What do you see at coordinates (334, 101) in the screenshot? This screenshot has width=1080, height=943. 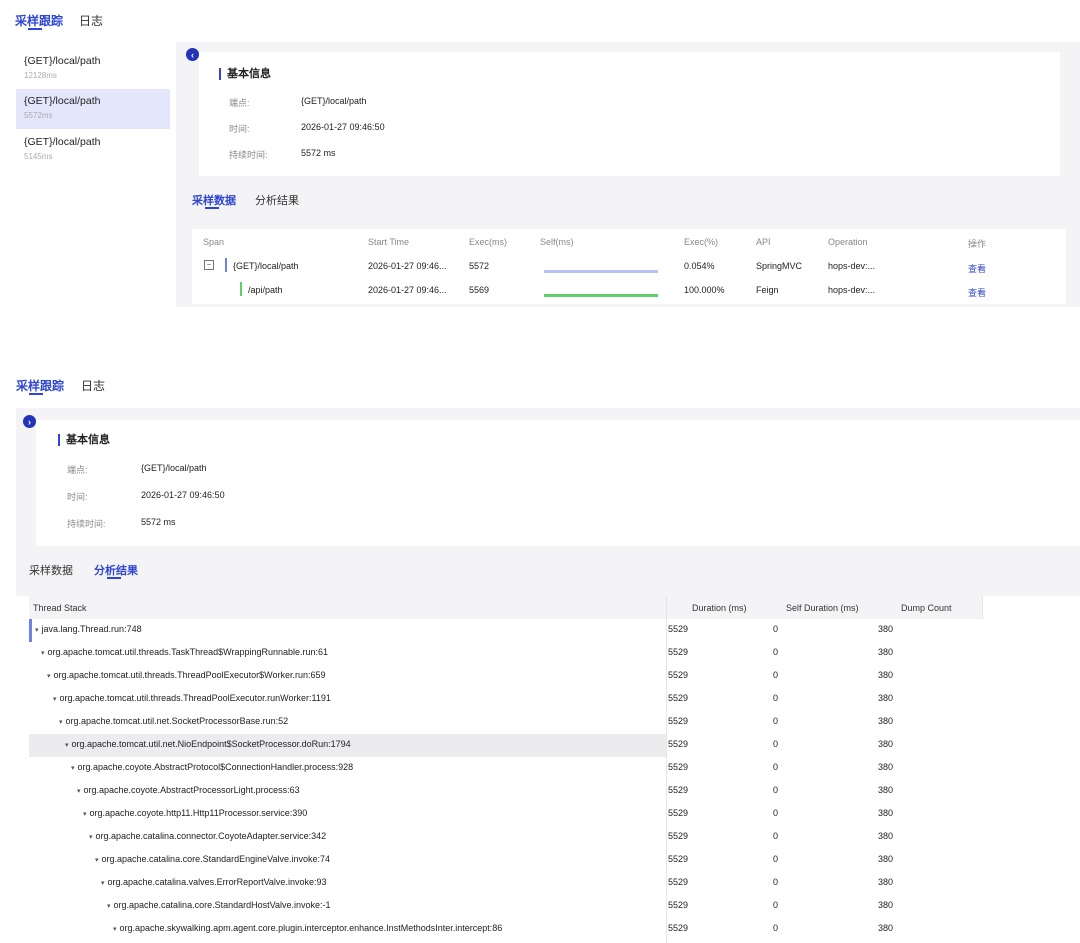 I see `endpoint-value: {GET}/local/path` at bounding box center [334, 101].